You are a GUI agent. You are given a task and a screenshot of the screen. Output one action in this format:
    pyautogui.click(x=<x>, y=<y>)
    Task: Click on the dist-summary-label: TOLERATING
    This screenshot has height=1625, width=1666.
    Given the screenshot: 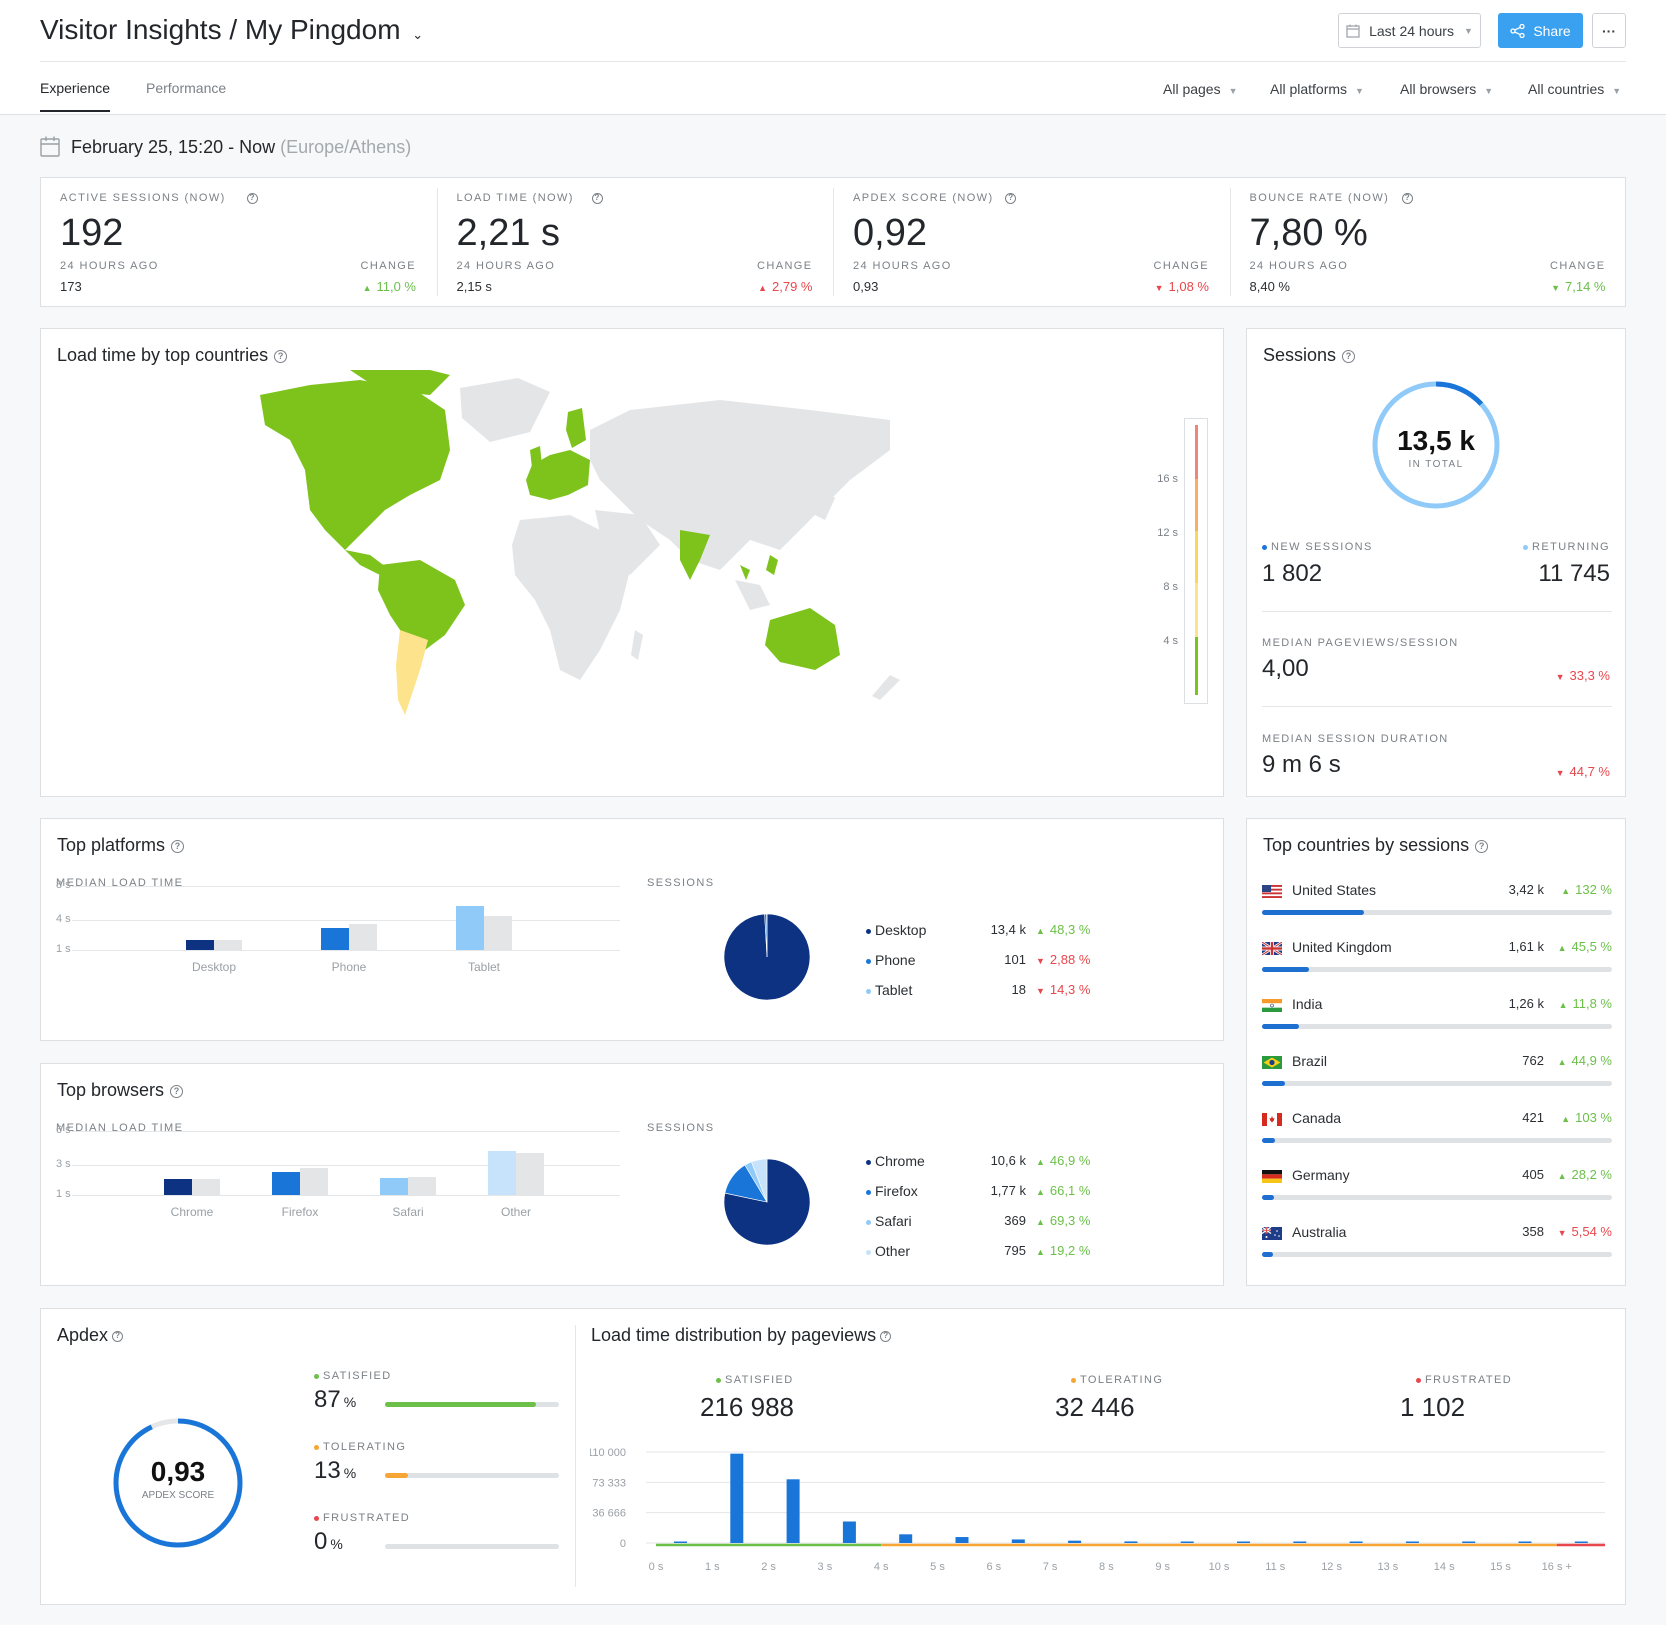 What is the action you would take?
    pyautogui.click(x=1122, y=1380)
    